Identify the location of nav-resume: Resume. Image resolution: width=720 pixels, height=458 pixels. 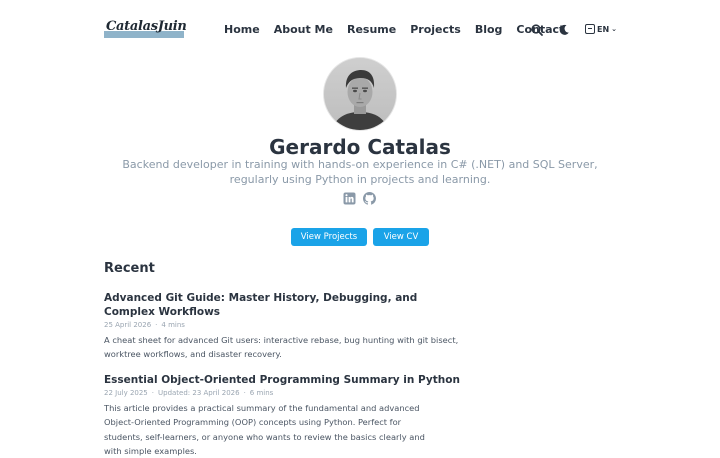
(371, 29).